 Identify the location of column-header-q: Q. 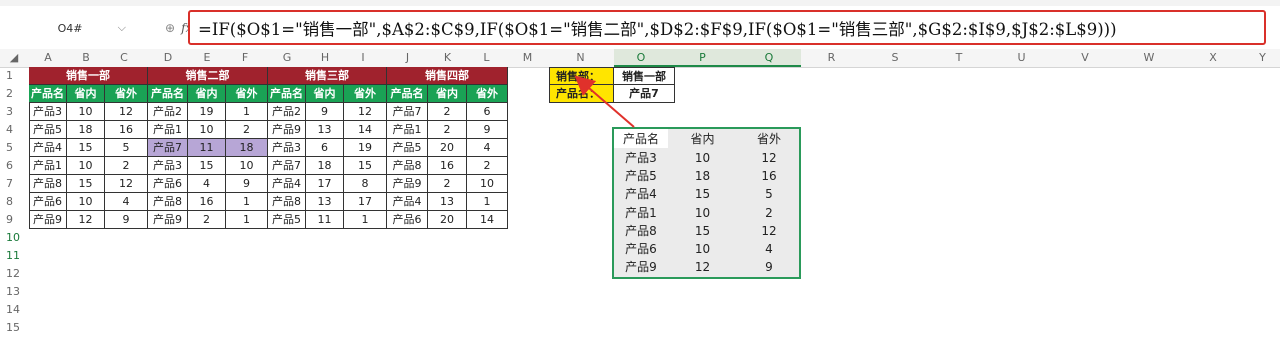
(769, 58).